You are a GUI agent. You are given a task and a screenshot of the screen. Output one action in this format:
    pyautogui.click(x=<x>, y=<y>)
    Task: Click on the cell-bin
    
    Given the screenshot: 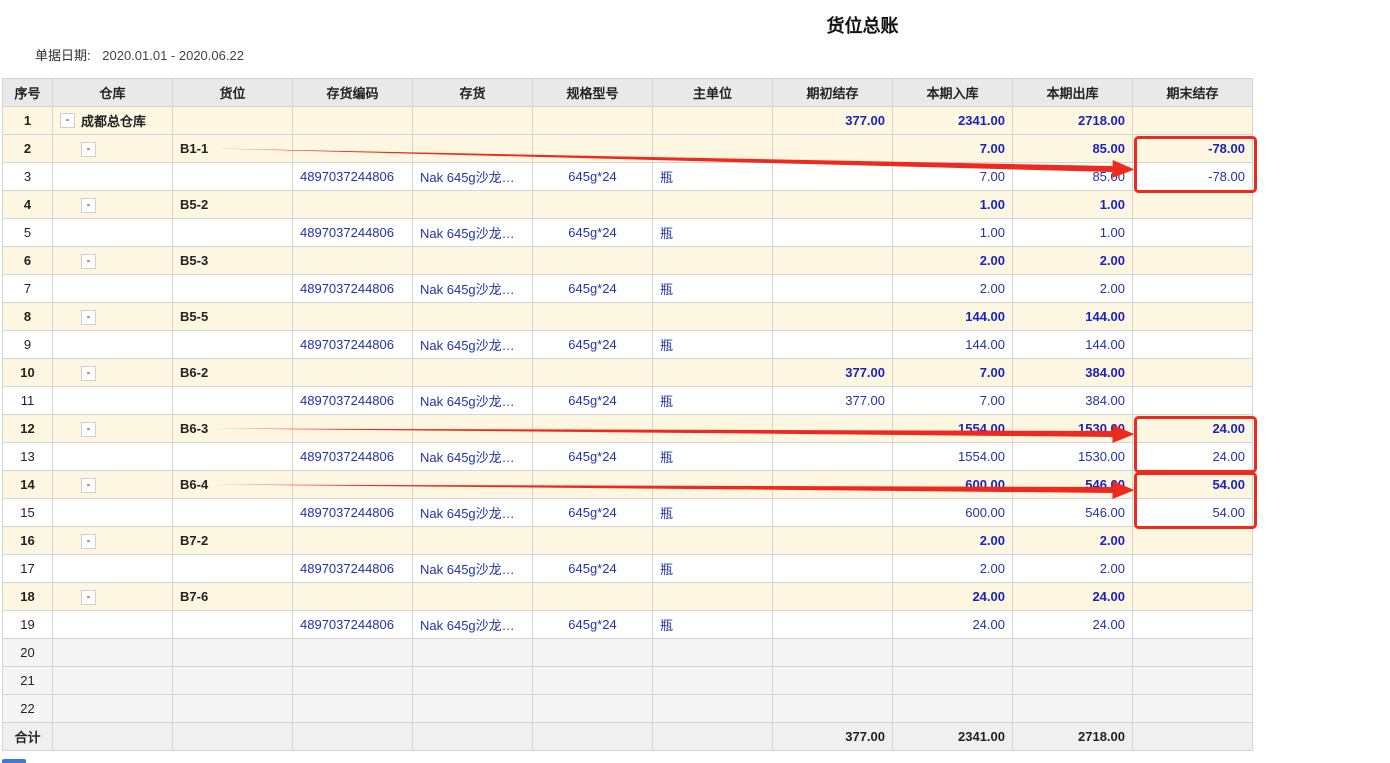 What is the action you would take?
    pyautogui.click(x=232, y=232)
    